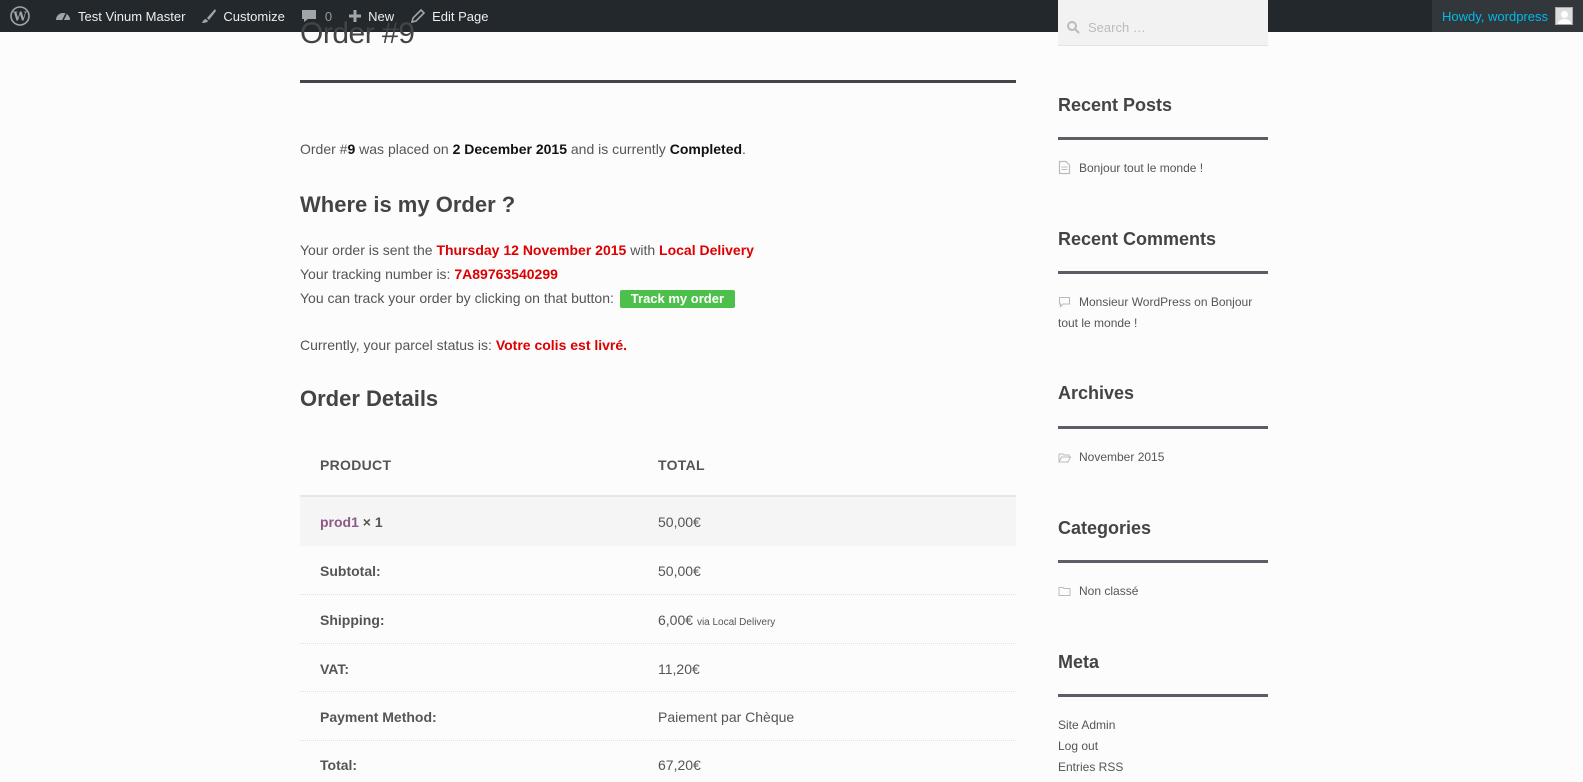  I want to click on archive-item: November 2015, so click(1111, 457).